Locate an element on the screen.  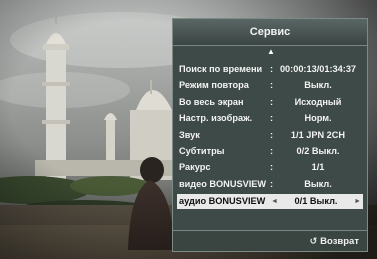
panel-footer: ↺ Возврат is located at coordinates (270, 240).